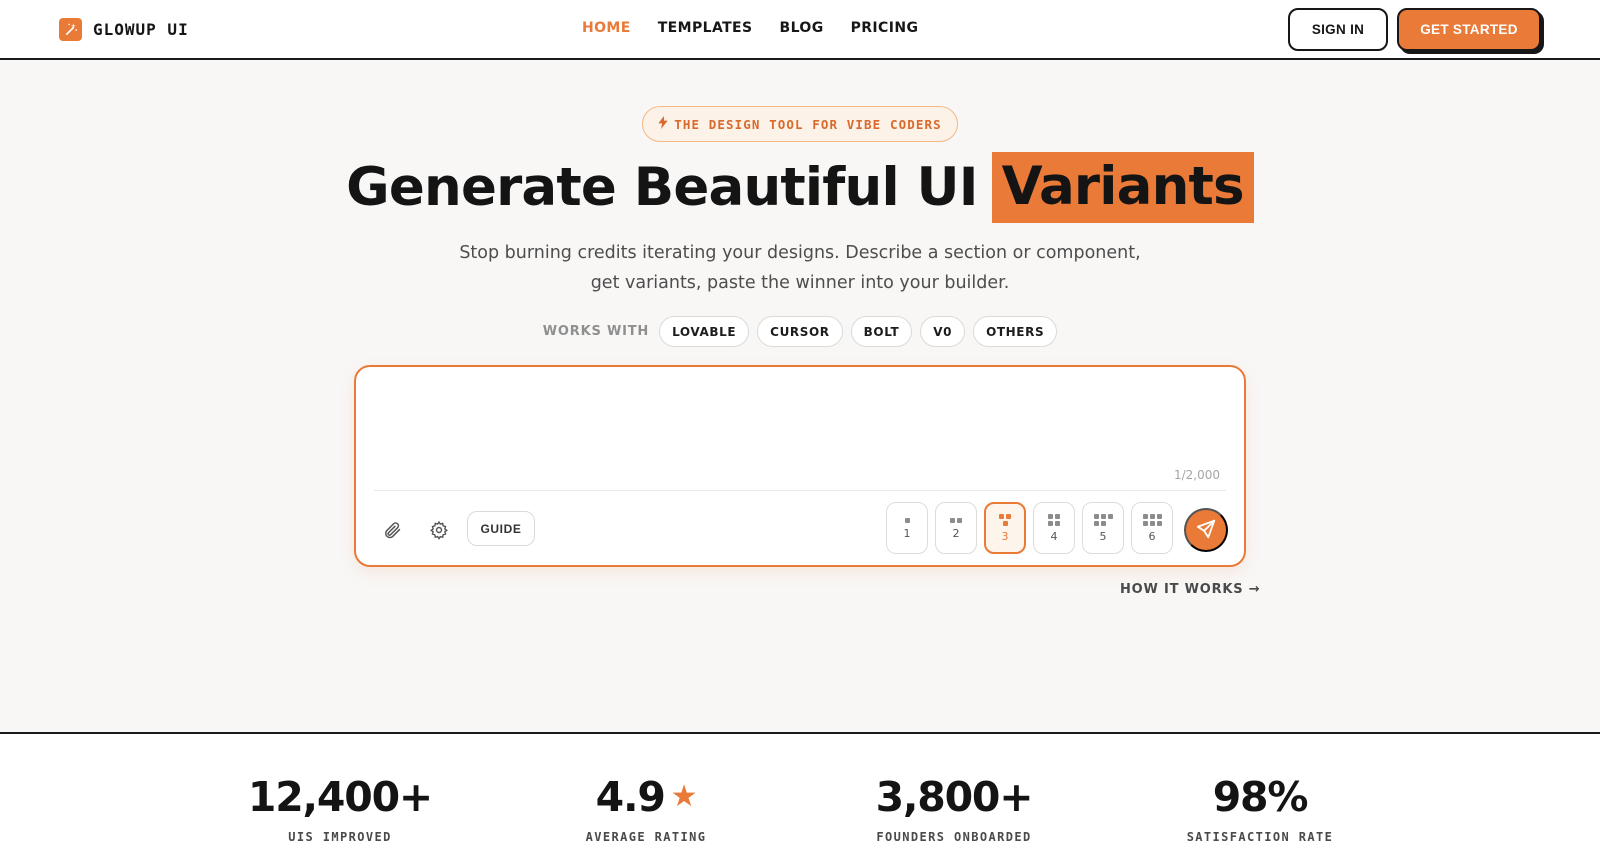  I want to click on stat-average-rating: 4.9 ★ AVERAGE RATING, so click(646, 808).